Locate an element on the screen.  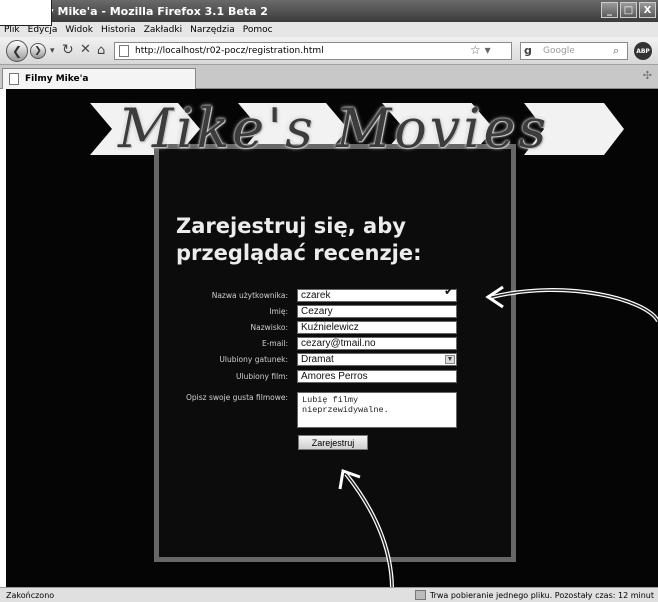
history-dropdown-icon: ▾ is located at coordinates (52, 51).